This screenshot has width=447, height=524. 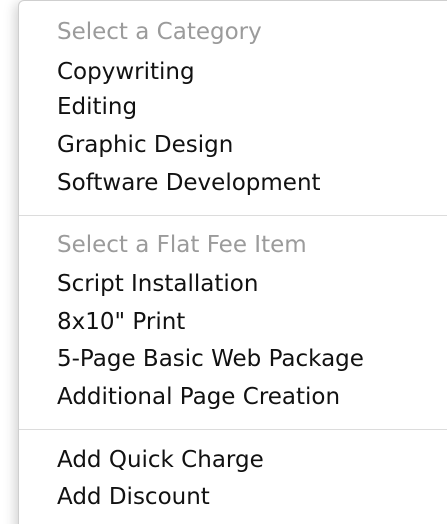 I want to click on category-header: Select a Category, so click(x=159, y=32).